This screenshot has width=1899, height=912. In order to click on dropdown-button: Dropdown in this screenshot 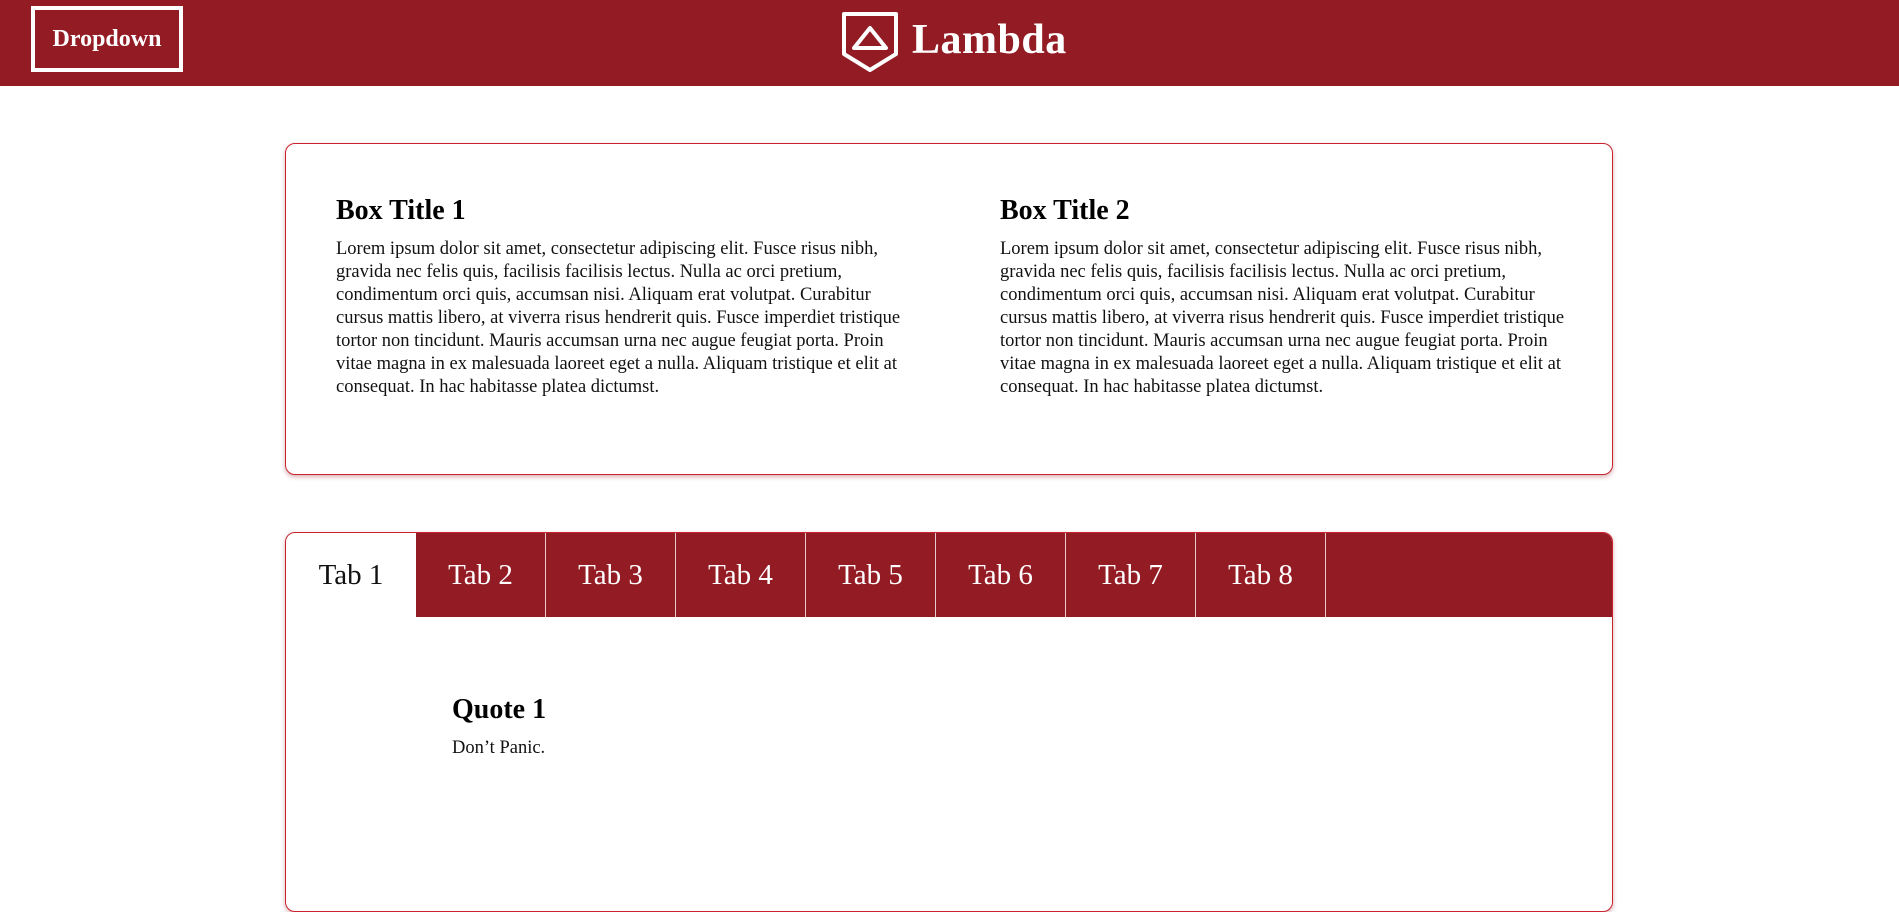, I will do `click(107, 39)`.